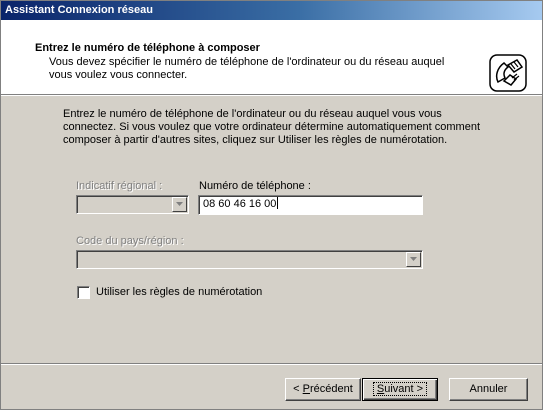 The image size is (545, 412). I want to click on area-code-label: Indicatif régional :, so click(119, 186).